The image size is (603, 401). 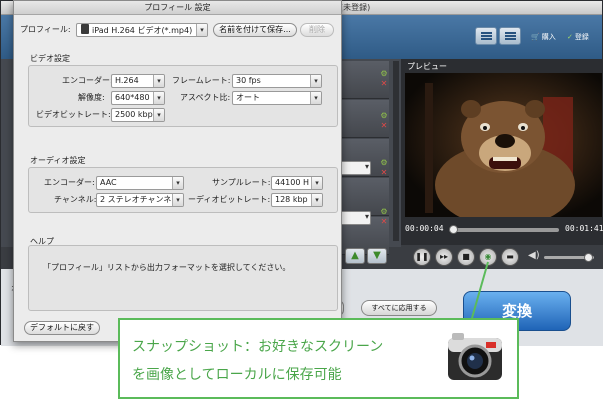 I want to click on buy-link: 🛒 購入, so click(x=543, y=37).